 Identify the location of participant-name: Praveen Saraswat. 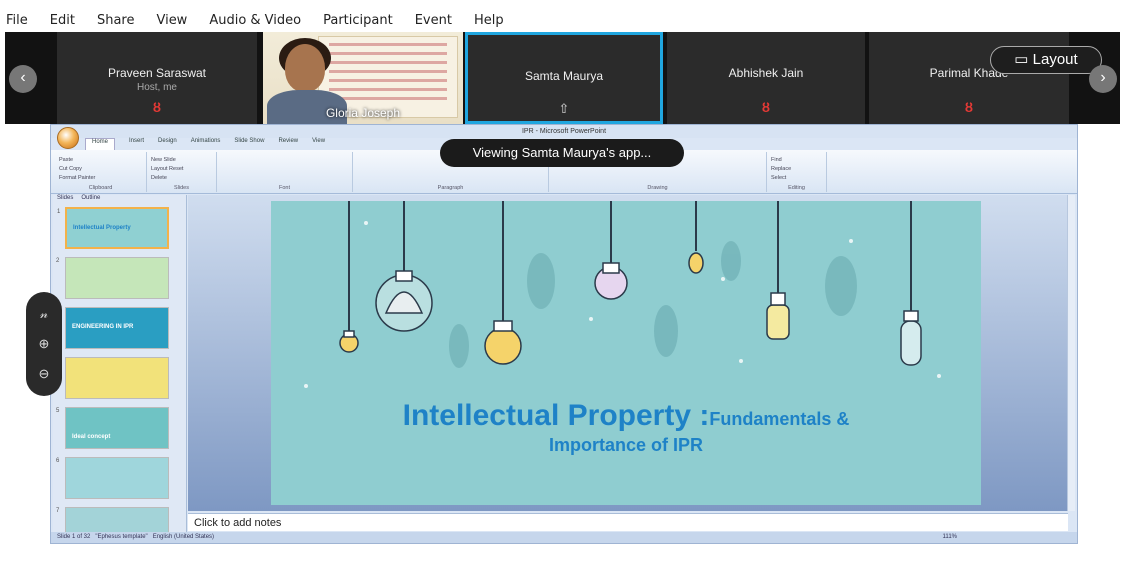
(157, 73).